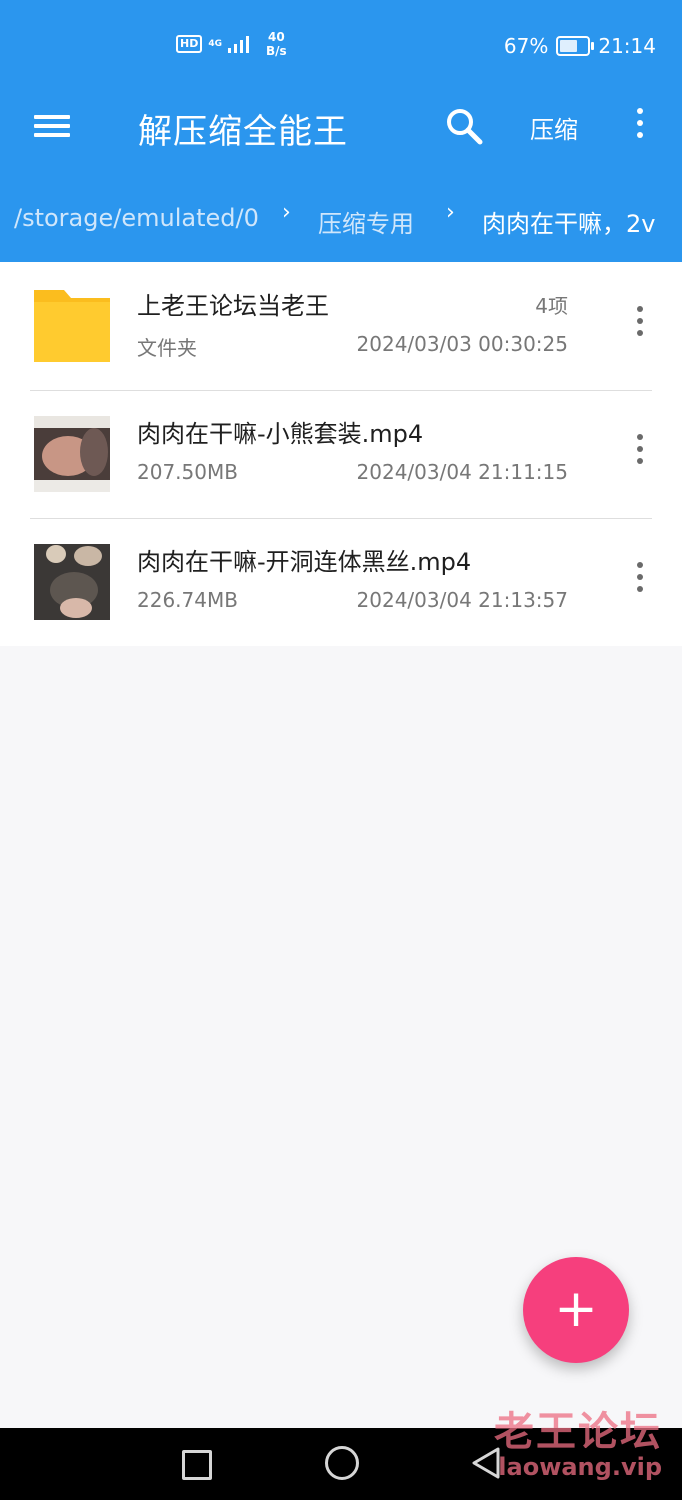 Image resolution: width=682 pixels, height=1500 pixels. What do you see at coordinates (187, 472) in the screenshot?
I see `file-size: 207.50MB` at bounding box center [187, 472].